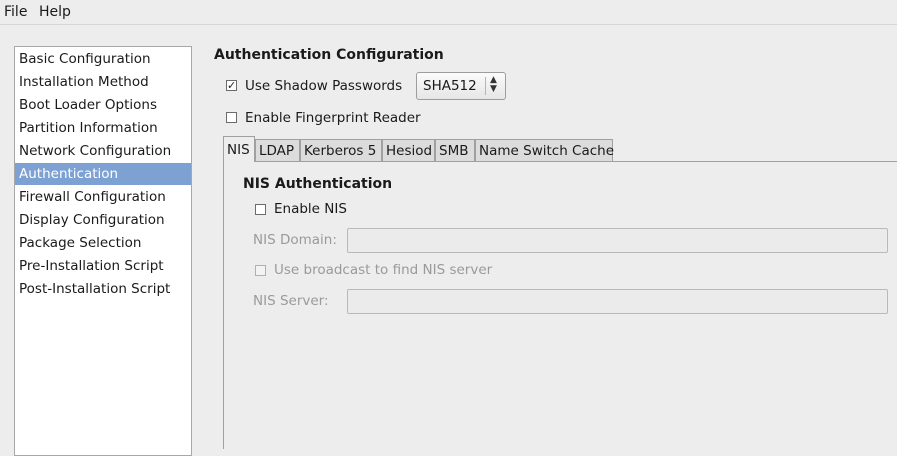 The height and width of the screenshot is (456, 897). I want to click on enable-nis-label: Enable NIS, so click(310, 209).